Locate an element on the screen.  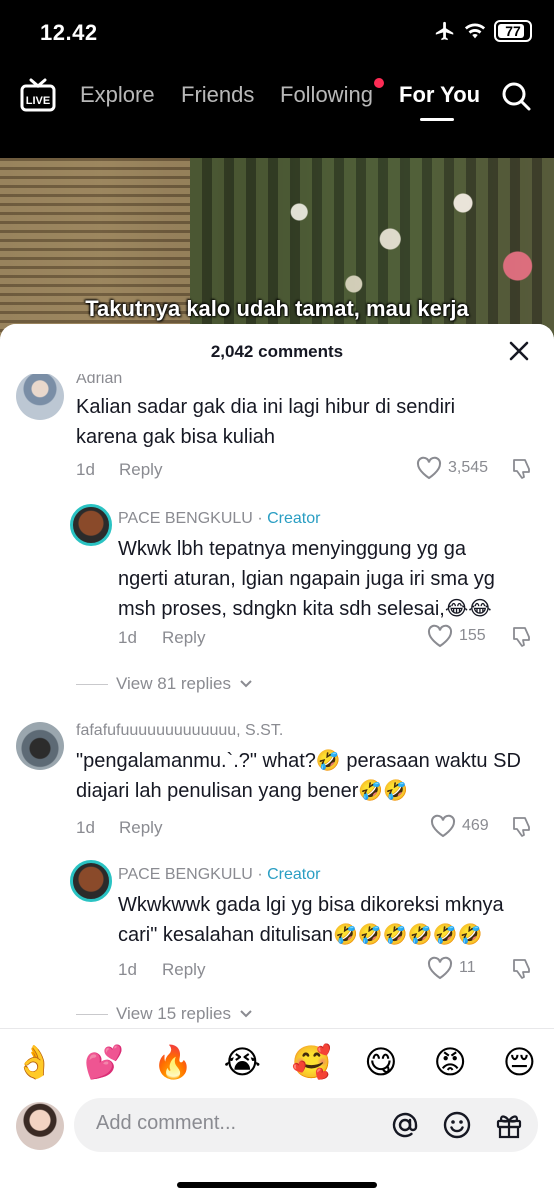
emoji-yum: 😋 is located at coordinates (381, 1062).